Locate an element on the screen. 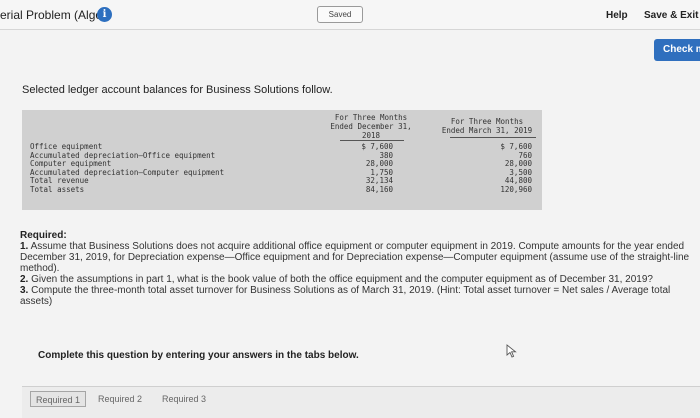 This screenshot has height=418, width=700. dec-values: $ 7,600 380 28,000 1,750 32,134 84,160 is located at coordinates (360, 168).